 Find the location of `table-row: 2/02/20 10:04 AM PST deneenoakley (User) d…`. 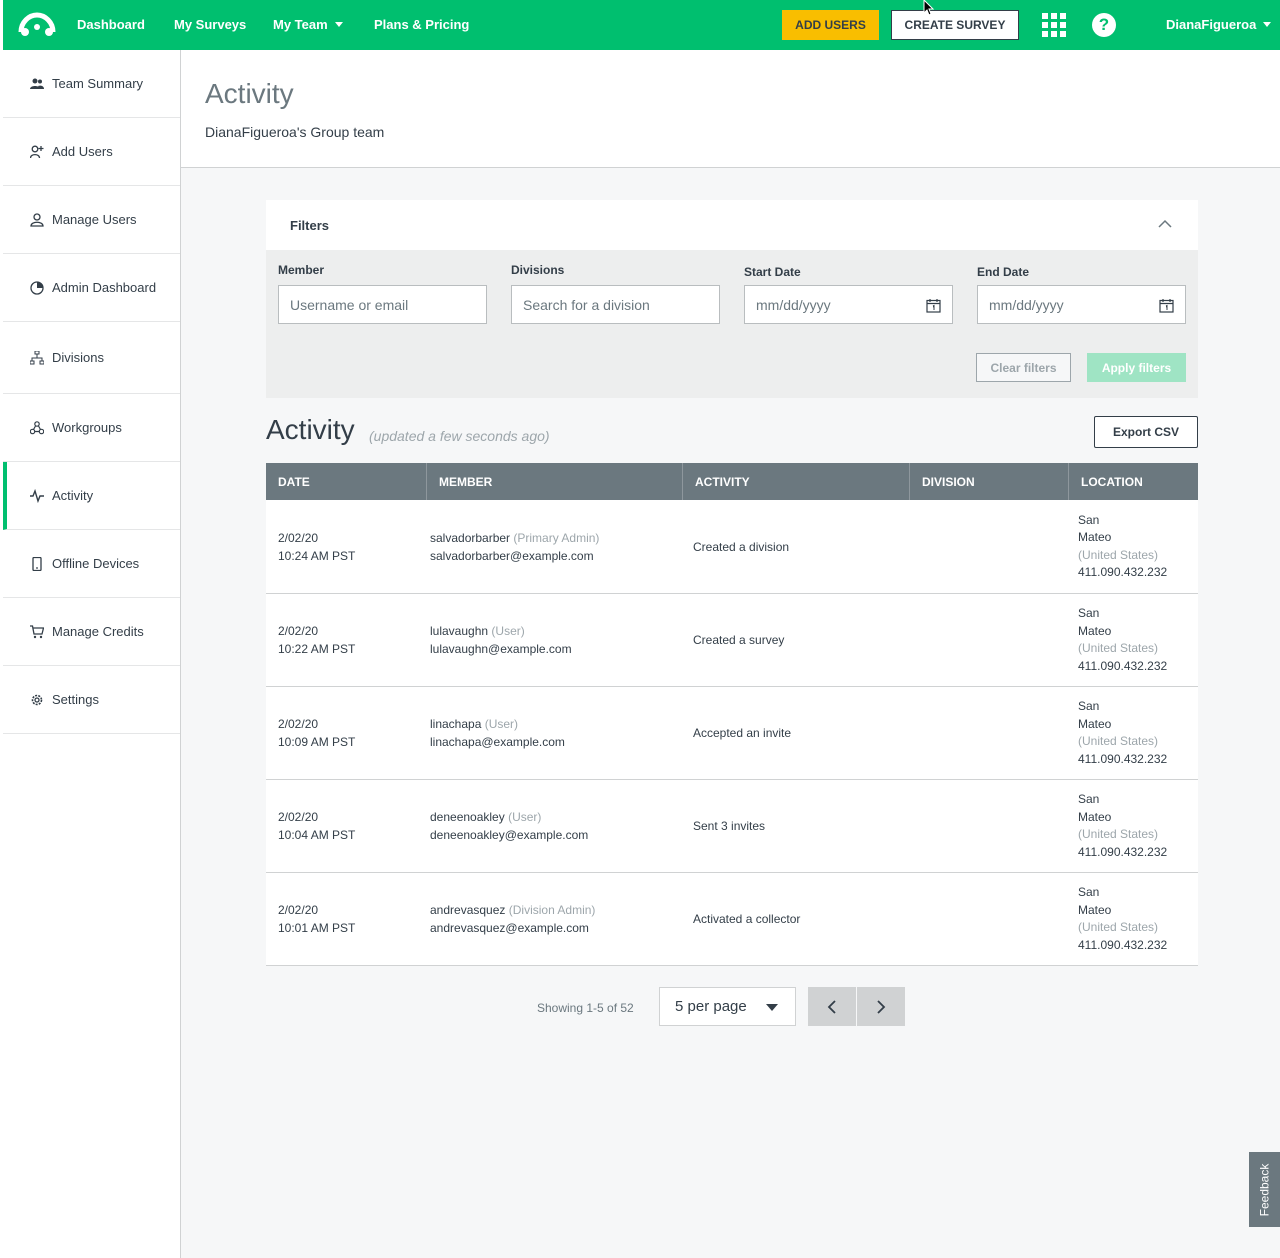

table-row: 2/02/20 10:04 AM PST deneenoakley (User) d… is located at coordinates (732, 826).